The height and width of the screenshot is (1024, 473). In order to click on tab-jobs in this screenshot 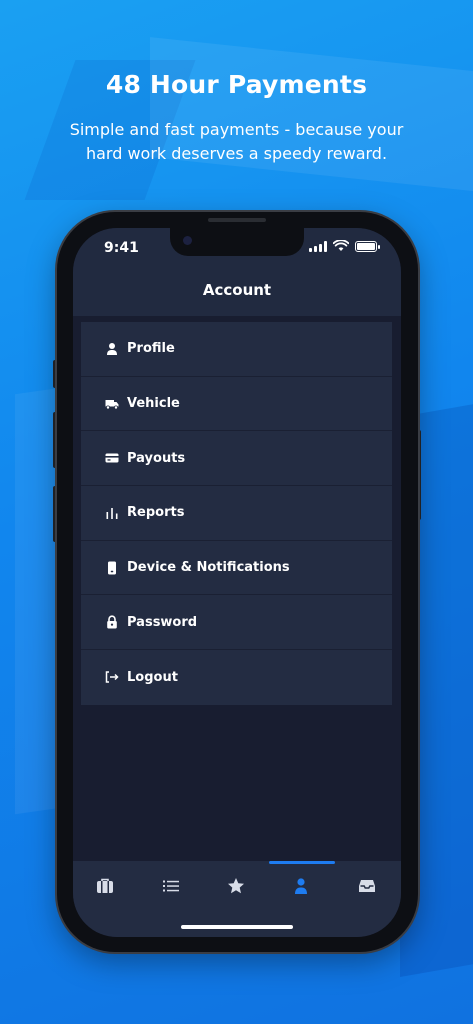, I will do `click(105, 886)`.